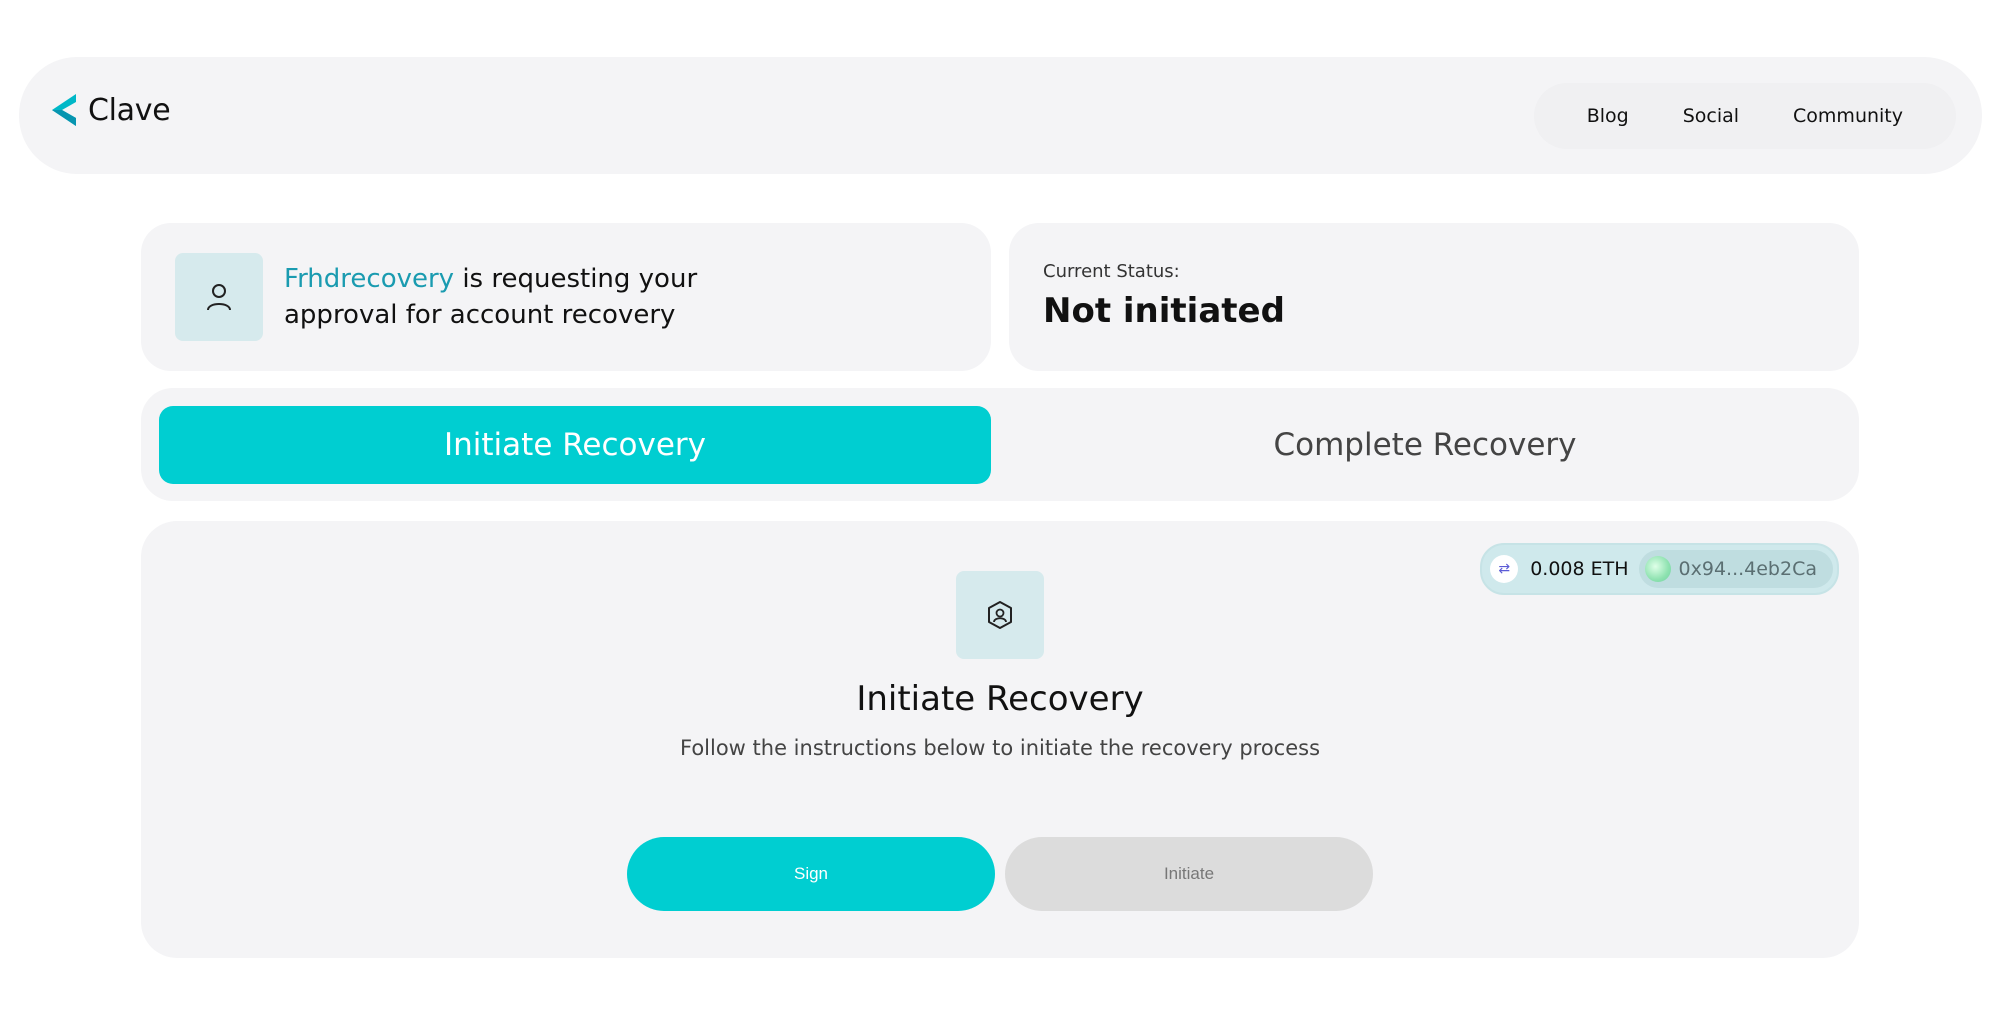 Image resolution: width=2000 pixels, height=1033 pixels. Describe the element at coordinates (1848, 116) in the screenshot. I see `nav-link-community: Community` at that location.